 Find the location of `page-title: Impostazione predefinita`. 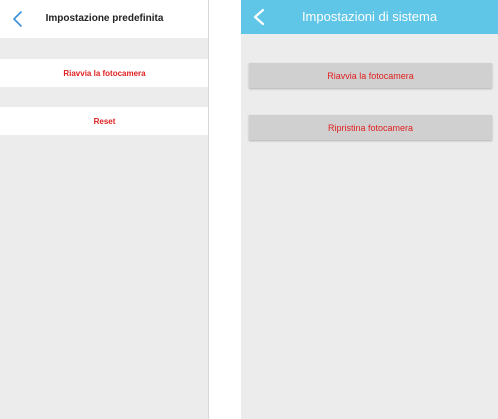

page-title: Impostazione predefinita is located at coordinates (104, 18).